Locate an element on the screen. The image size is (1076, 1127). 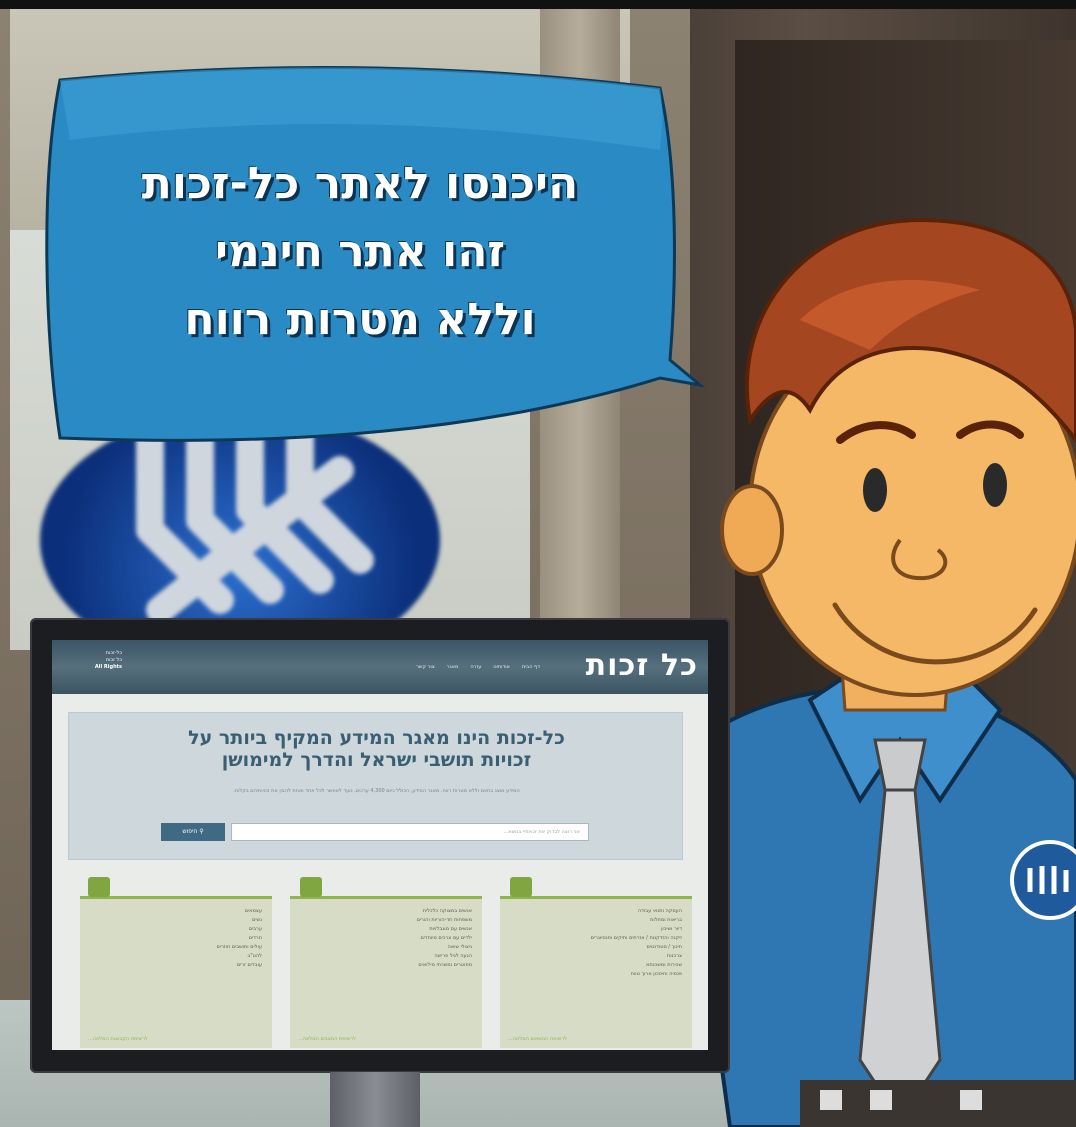
list-item: ערבים is located at coordinates (174, 929).